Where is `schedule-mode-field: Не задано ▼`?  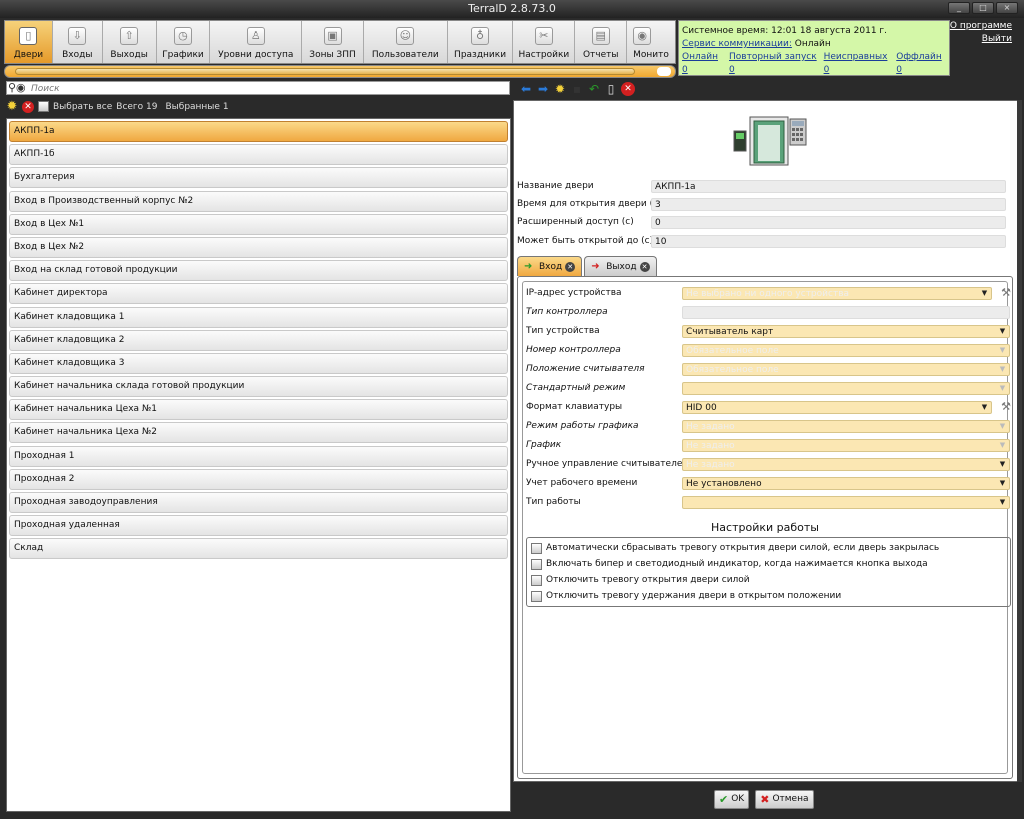 schedule-mode-field: Не задано ▼ is located at coordinates (846, 426).